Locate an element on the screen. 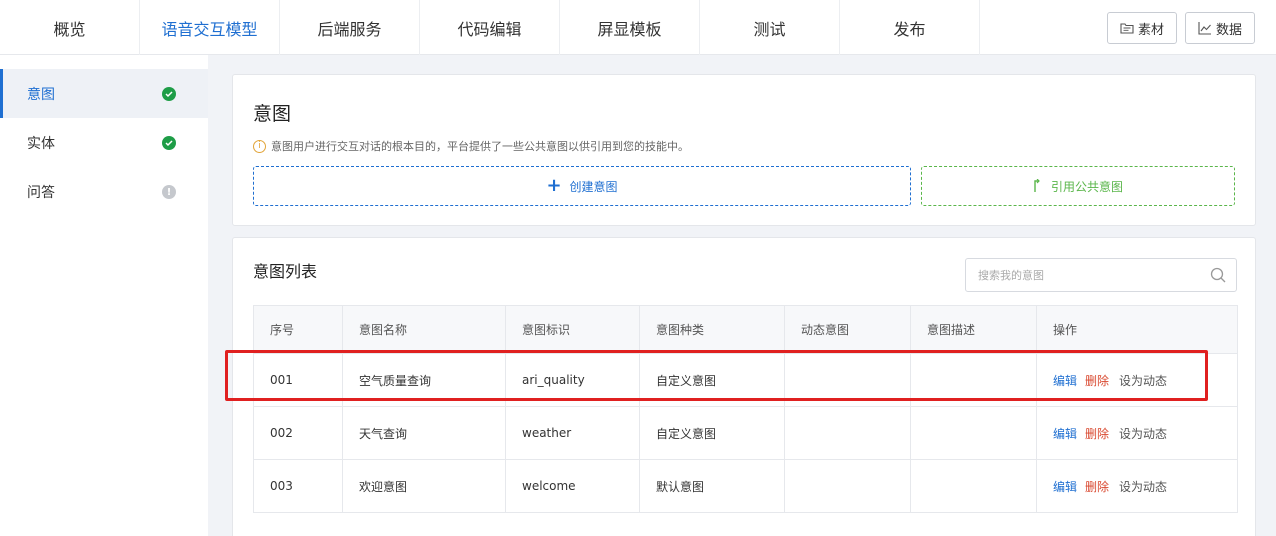 This screenshot has height=536, width=1276. exclamation-icon: ! is located at coordinates (169, 192).